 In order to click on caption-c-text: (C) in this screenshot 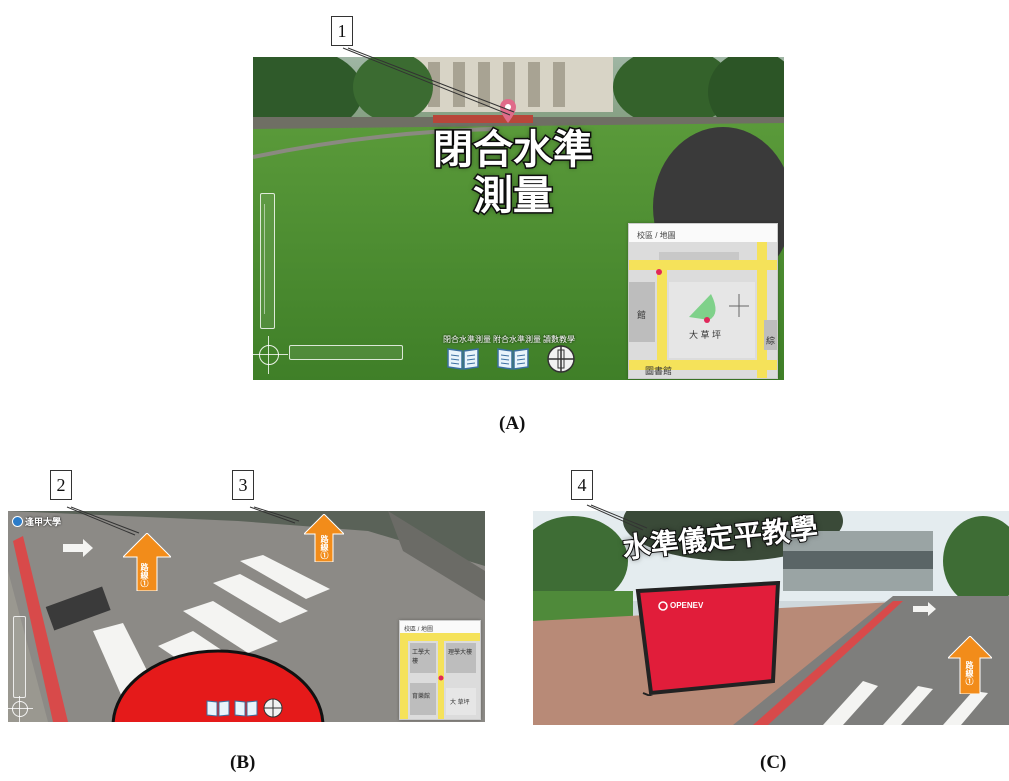, I will do `click(773, 762)`.